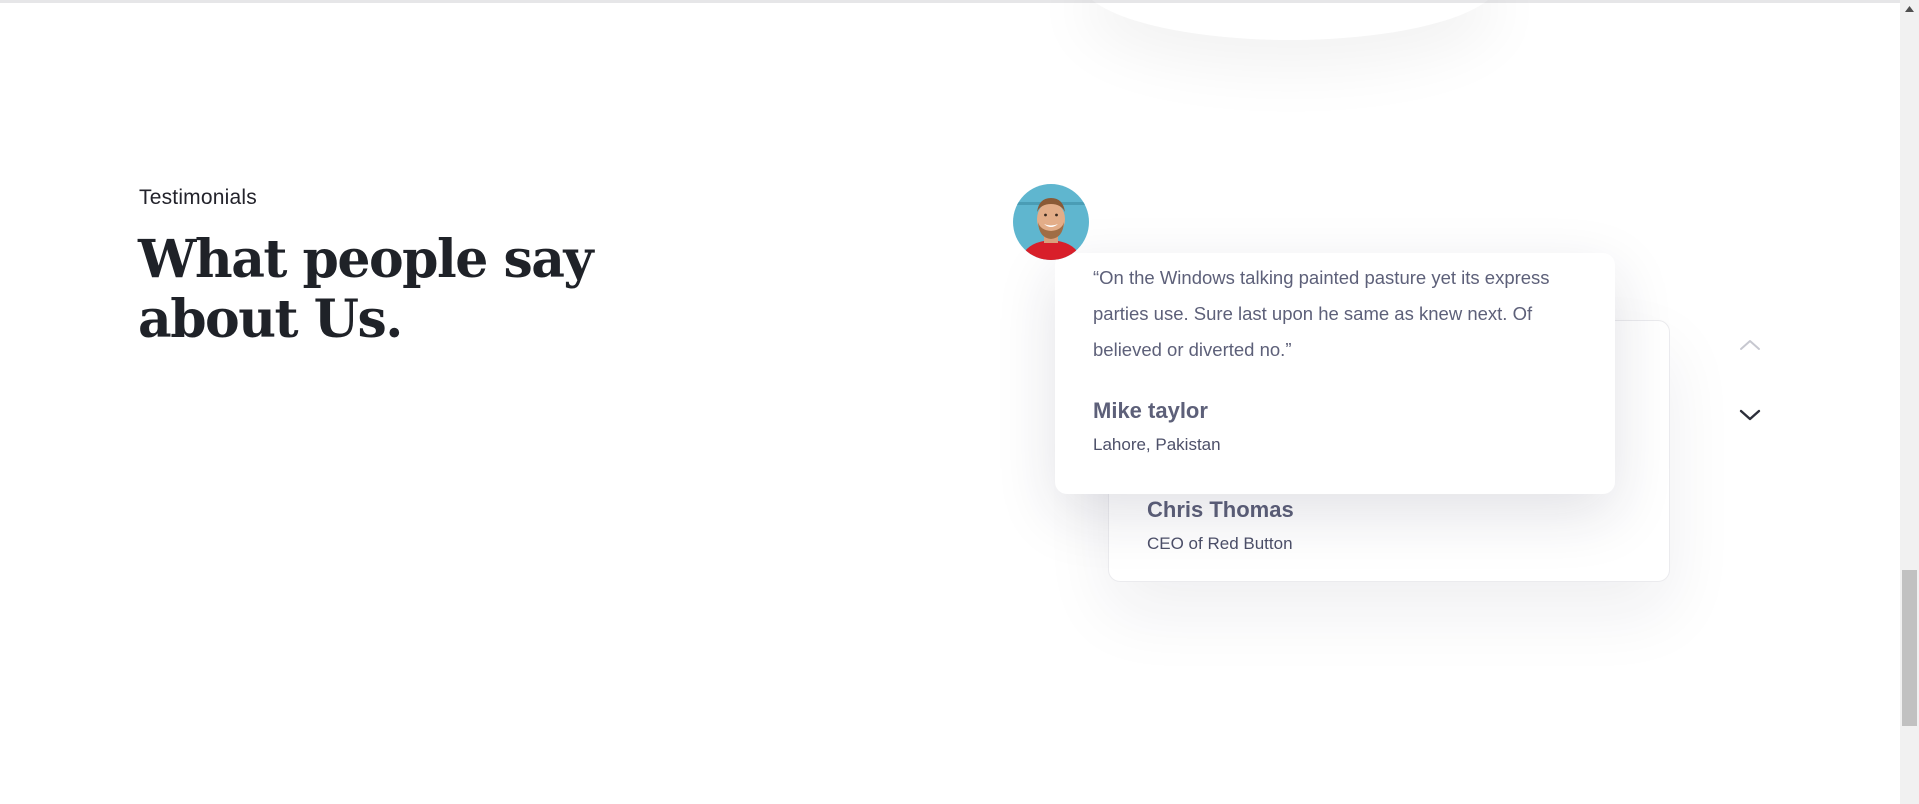  I want to click on chevron-up-icon, so click(1750, 345).